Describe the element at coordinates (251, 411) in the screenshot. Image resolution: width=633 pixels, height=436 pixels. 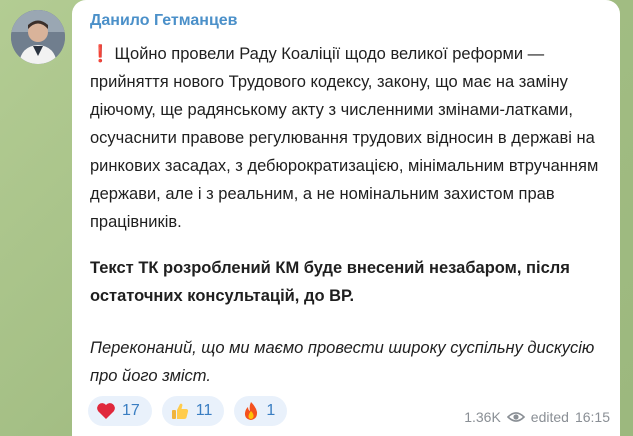
I see `fire-icon` at that location.